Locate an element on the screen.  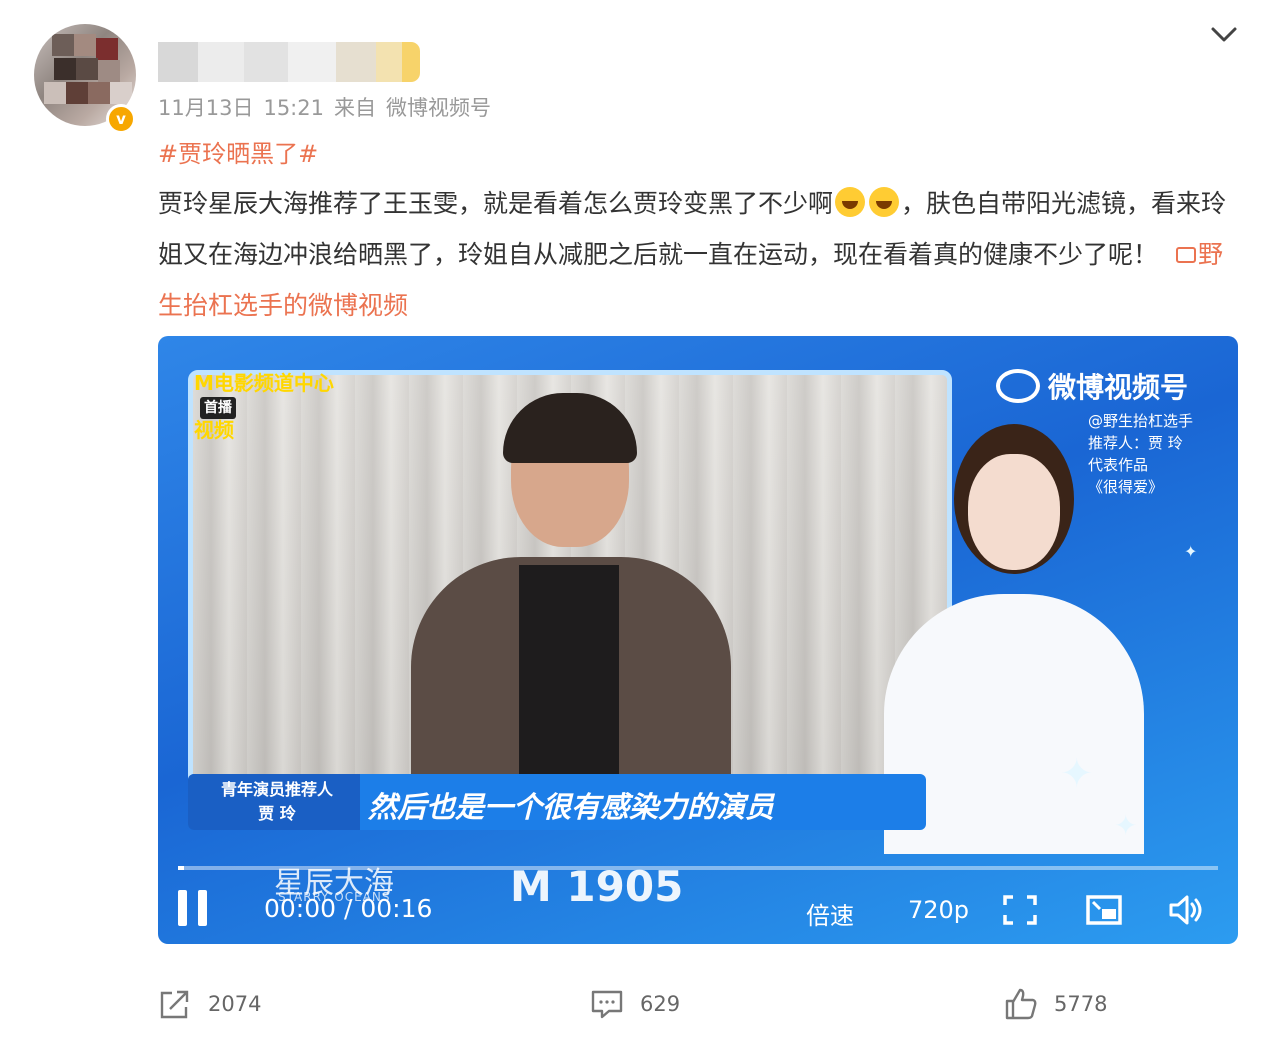
post-meta: 11月13日 15:21 来自 微博视频号 is located at coordinates (329, 107).